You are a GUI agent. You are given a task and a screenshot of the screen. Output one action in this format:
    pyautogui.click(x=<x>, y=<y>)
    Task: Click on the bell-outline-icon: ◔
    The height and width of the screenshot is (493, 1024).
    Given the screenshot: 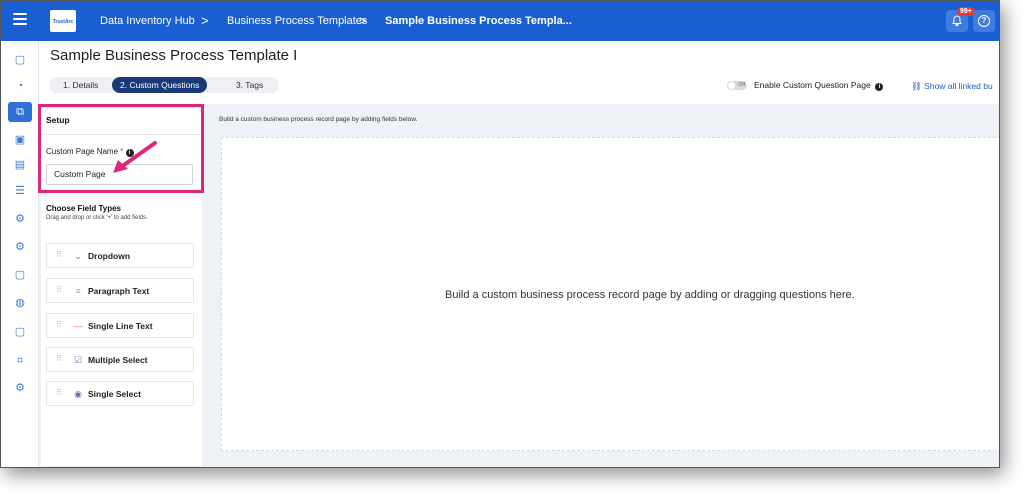 What is the action you would take?
    pyautogui.click(x=20, y=86)
    